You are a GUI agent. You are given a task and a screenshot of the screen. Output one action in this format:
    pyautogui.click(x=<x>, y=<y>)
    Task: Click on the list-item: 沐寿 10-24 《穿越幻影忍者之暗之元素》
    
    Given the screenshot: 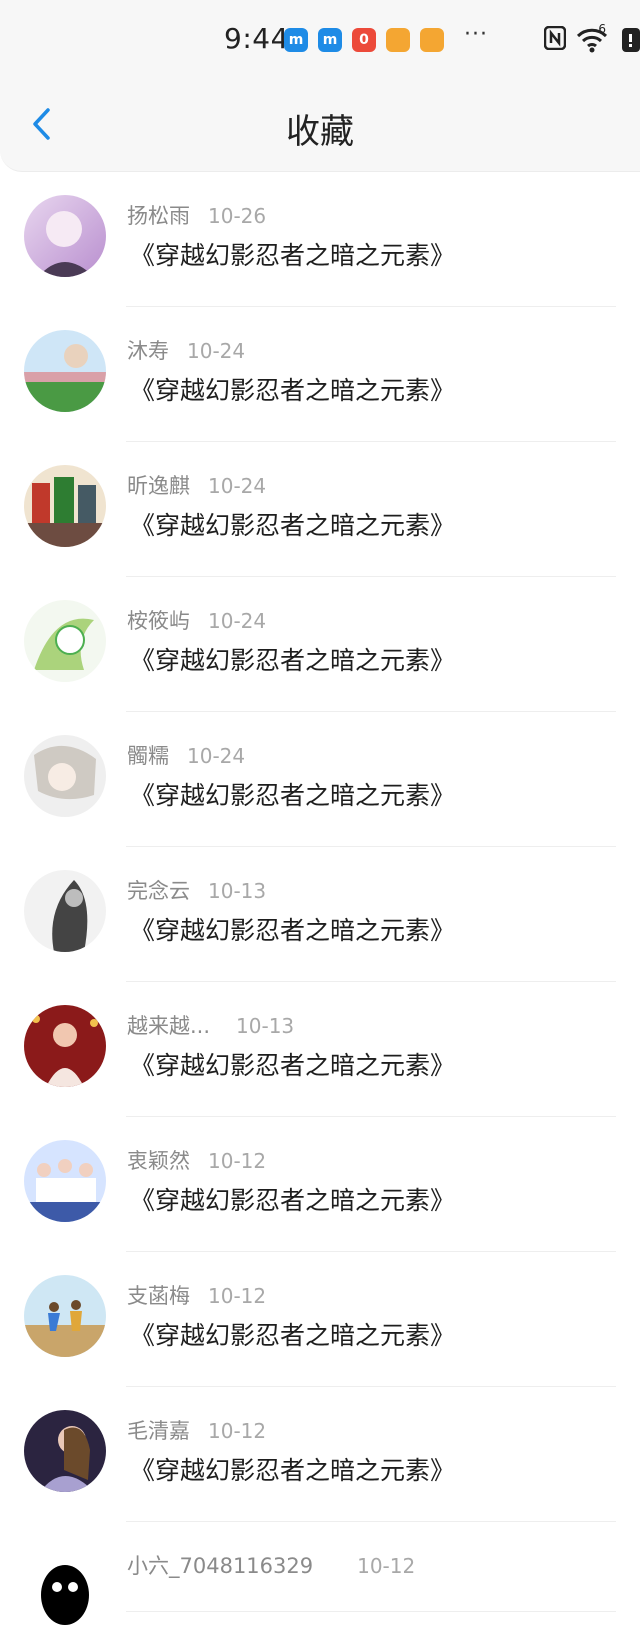 What is the action you would take?
    pyautogui.click(x=320, y=374)
    